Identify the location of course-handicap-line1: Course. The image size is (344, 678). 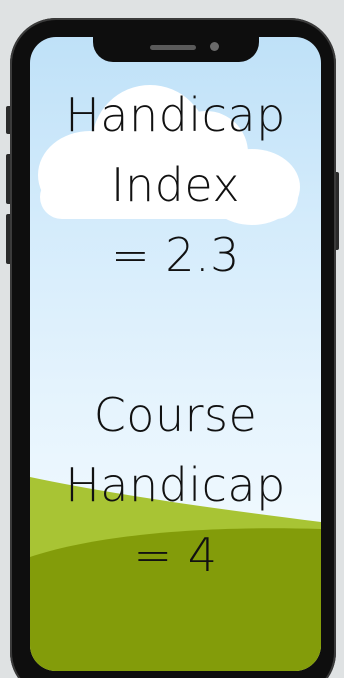
(175, 415).